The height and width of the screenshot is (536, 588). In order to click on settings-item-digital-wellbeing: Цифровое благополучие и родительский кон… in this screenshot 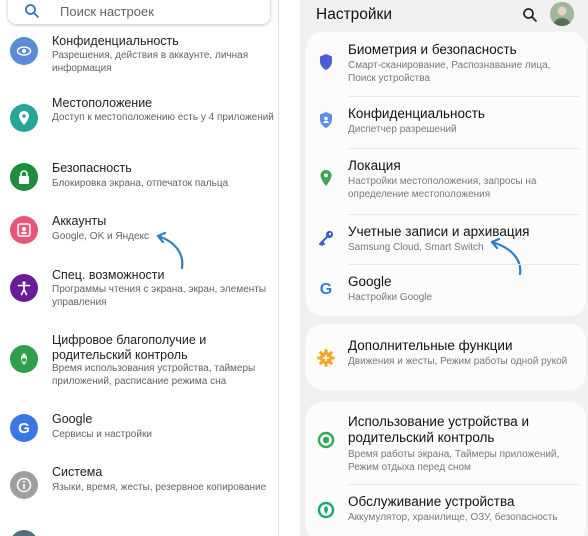, I will do `click(139, 371)`.